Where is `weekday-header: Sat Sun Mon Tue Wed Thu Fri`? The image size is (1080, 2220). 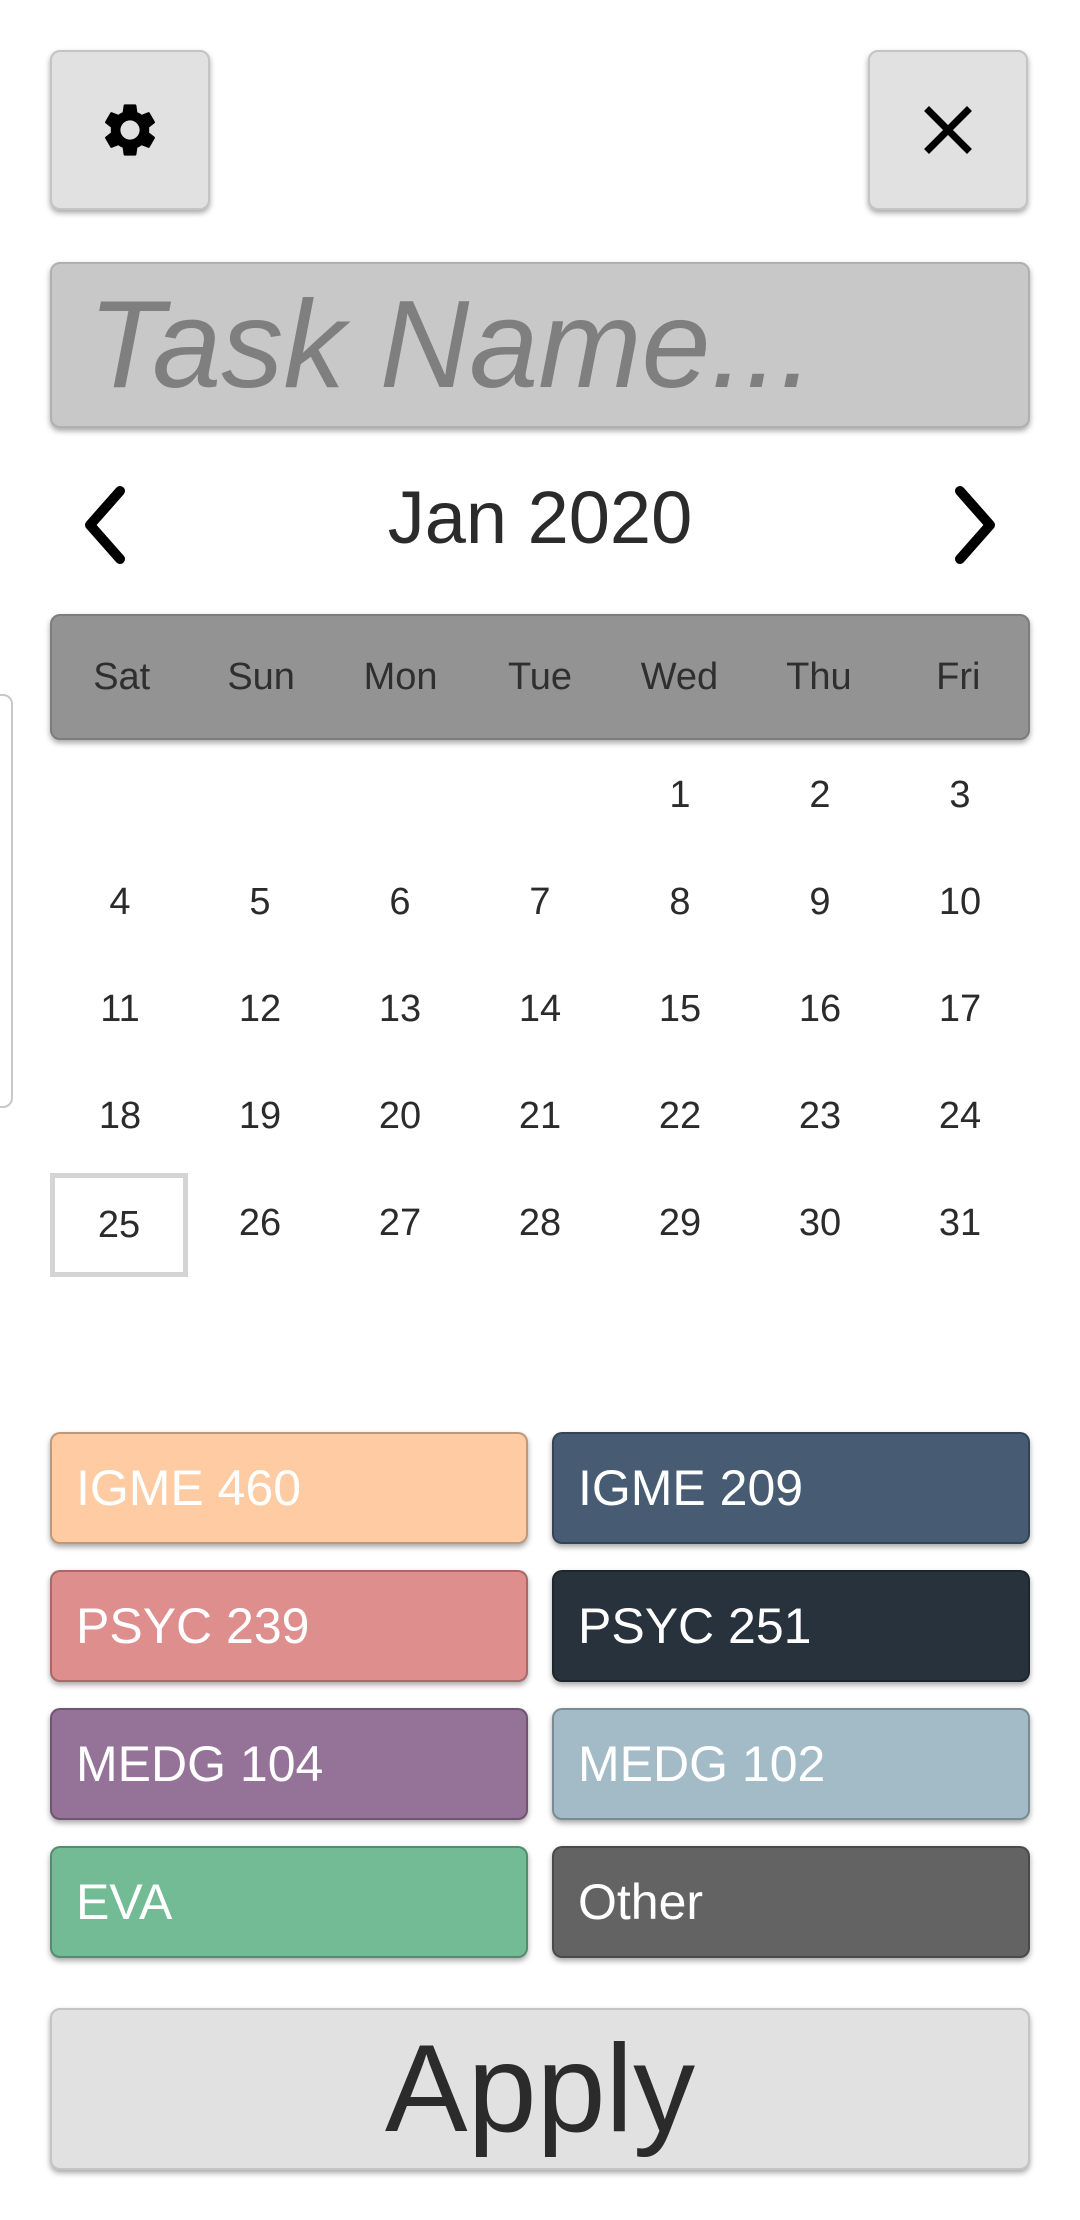 weekday-header: Sat Sun Mon Tue Wed Thu Fri is located at coordinates (540, 677).